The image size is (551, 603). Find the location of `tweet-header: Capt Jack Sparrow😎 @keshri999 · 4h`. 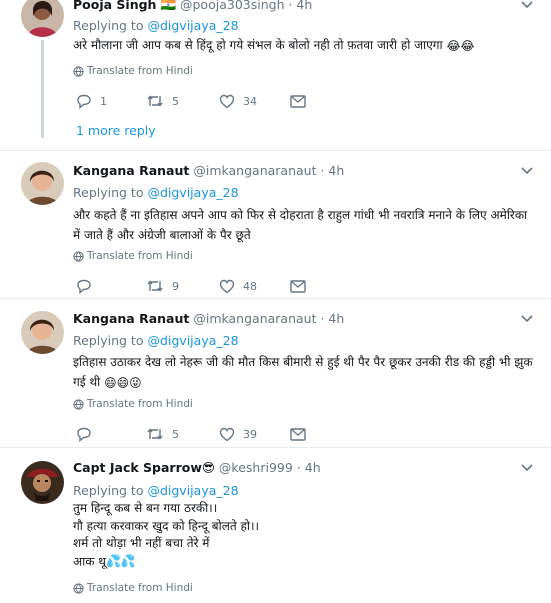

tweet-header: Capt Jack Sparrow😎 @keshri999 · 4h is located at coordinates (197, 468).